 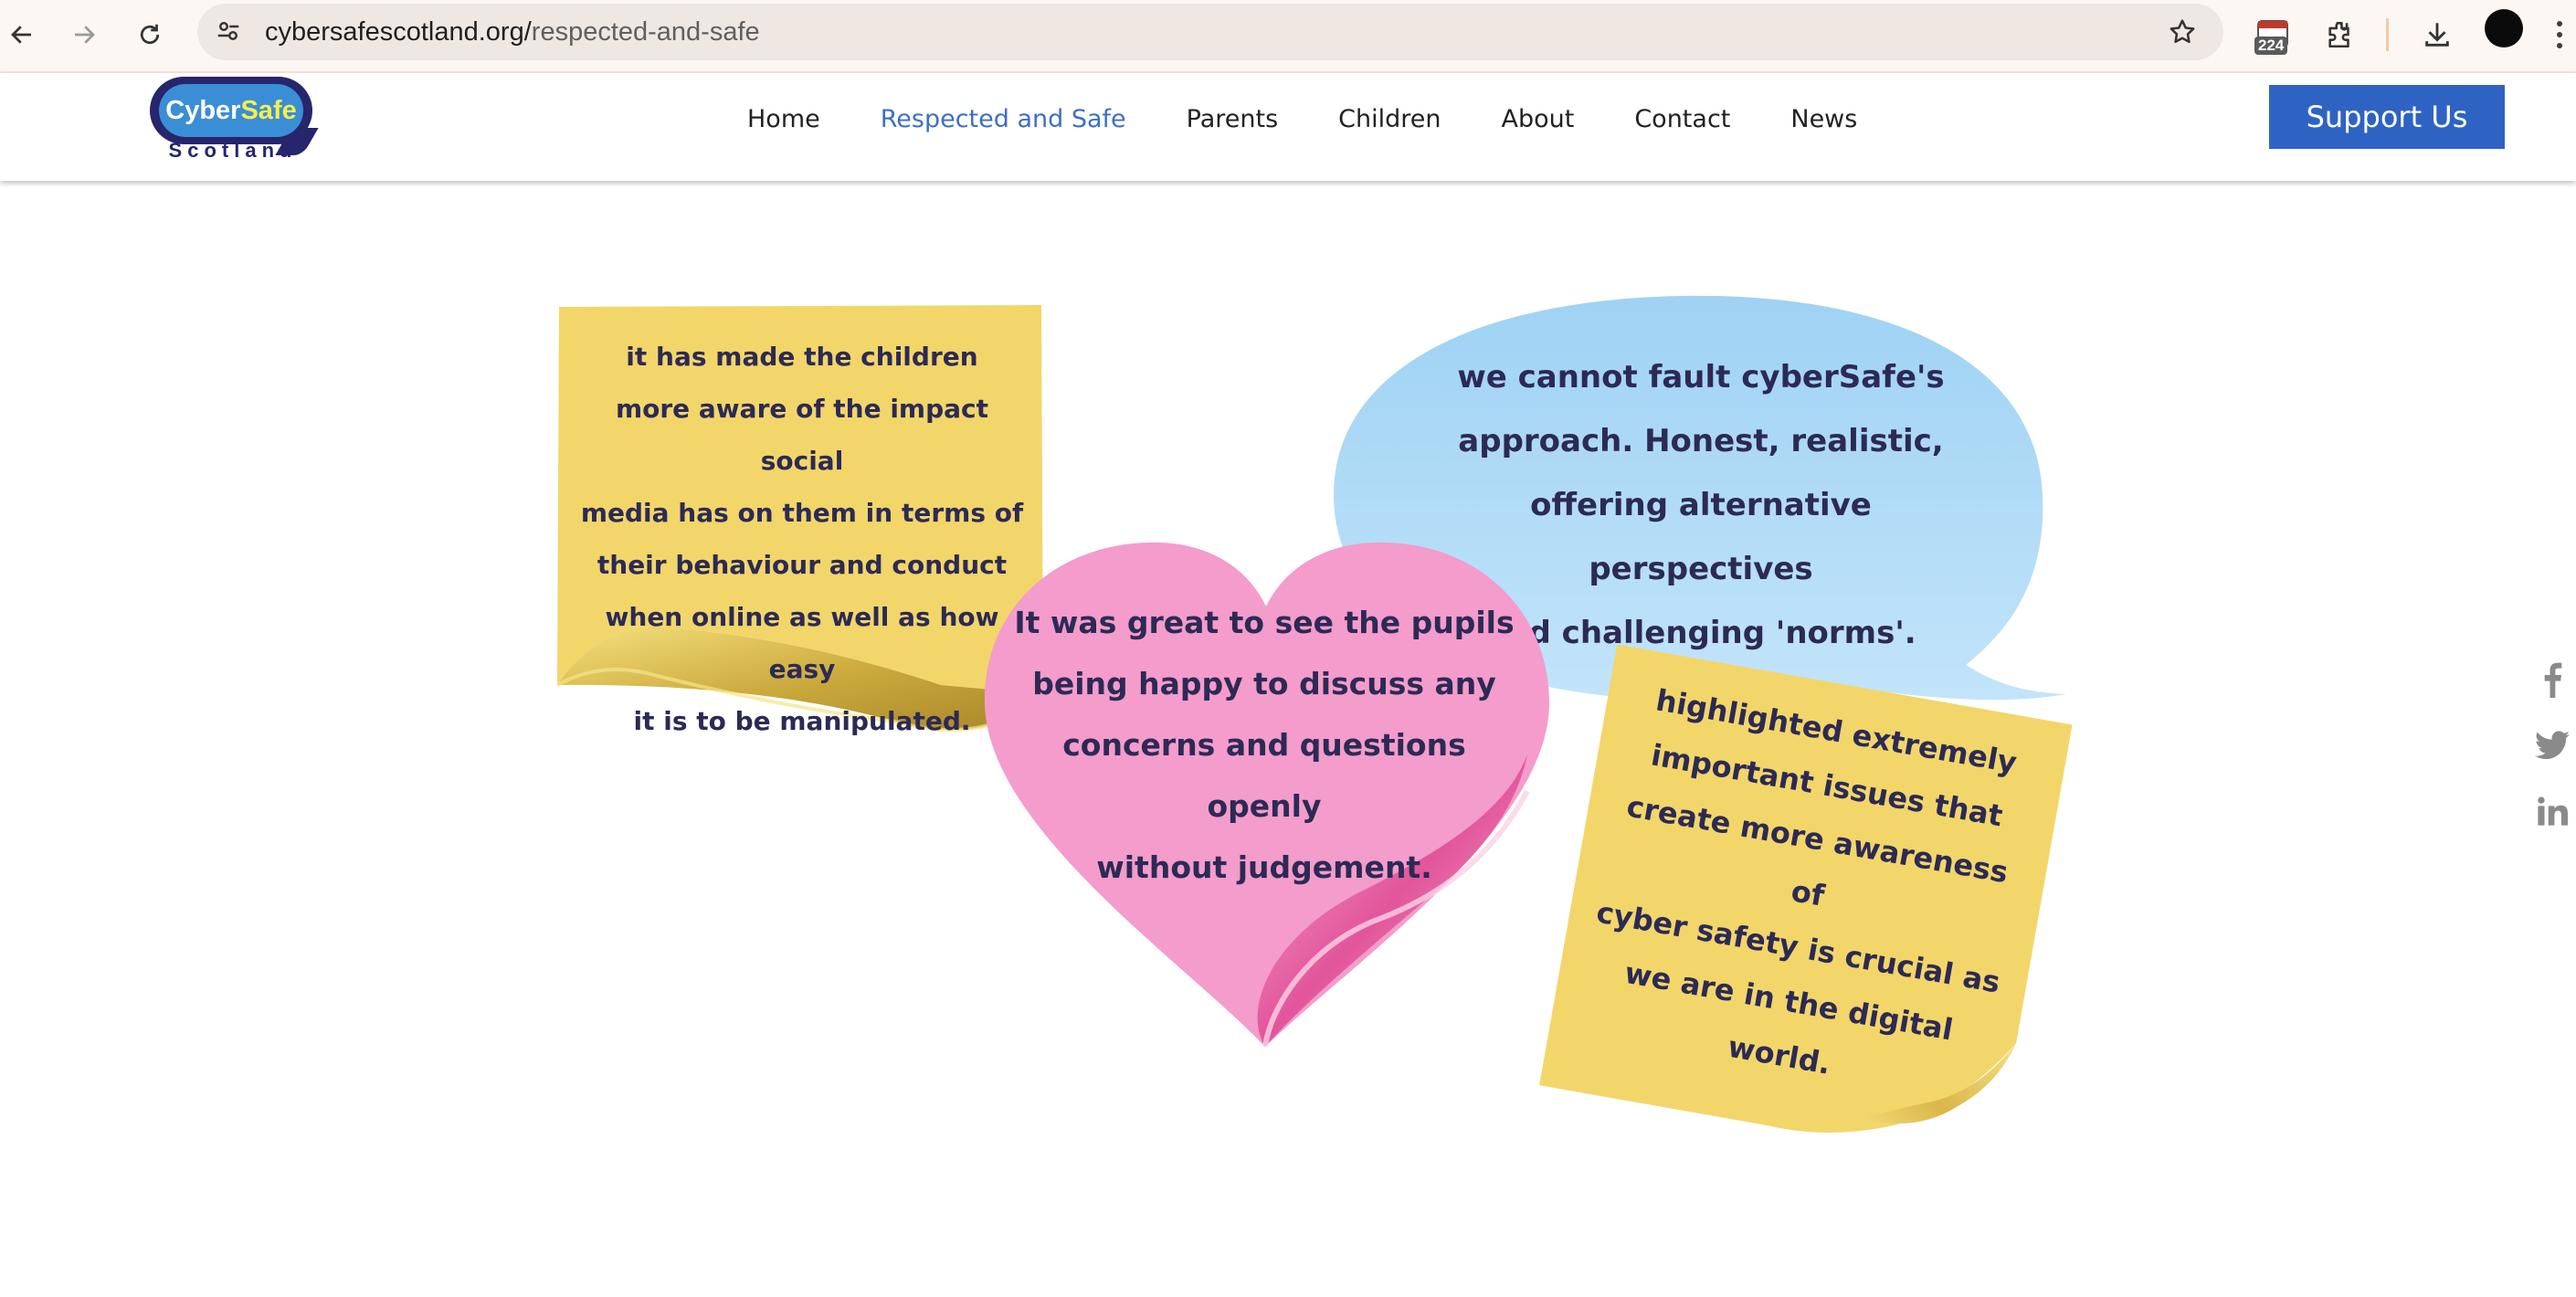 I want to click on quote-line: when online as well as how easy, so click(x=802, y=643).